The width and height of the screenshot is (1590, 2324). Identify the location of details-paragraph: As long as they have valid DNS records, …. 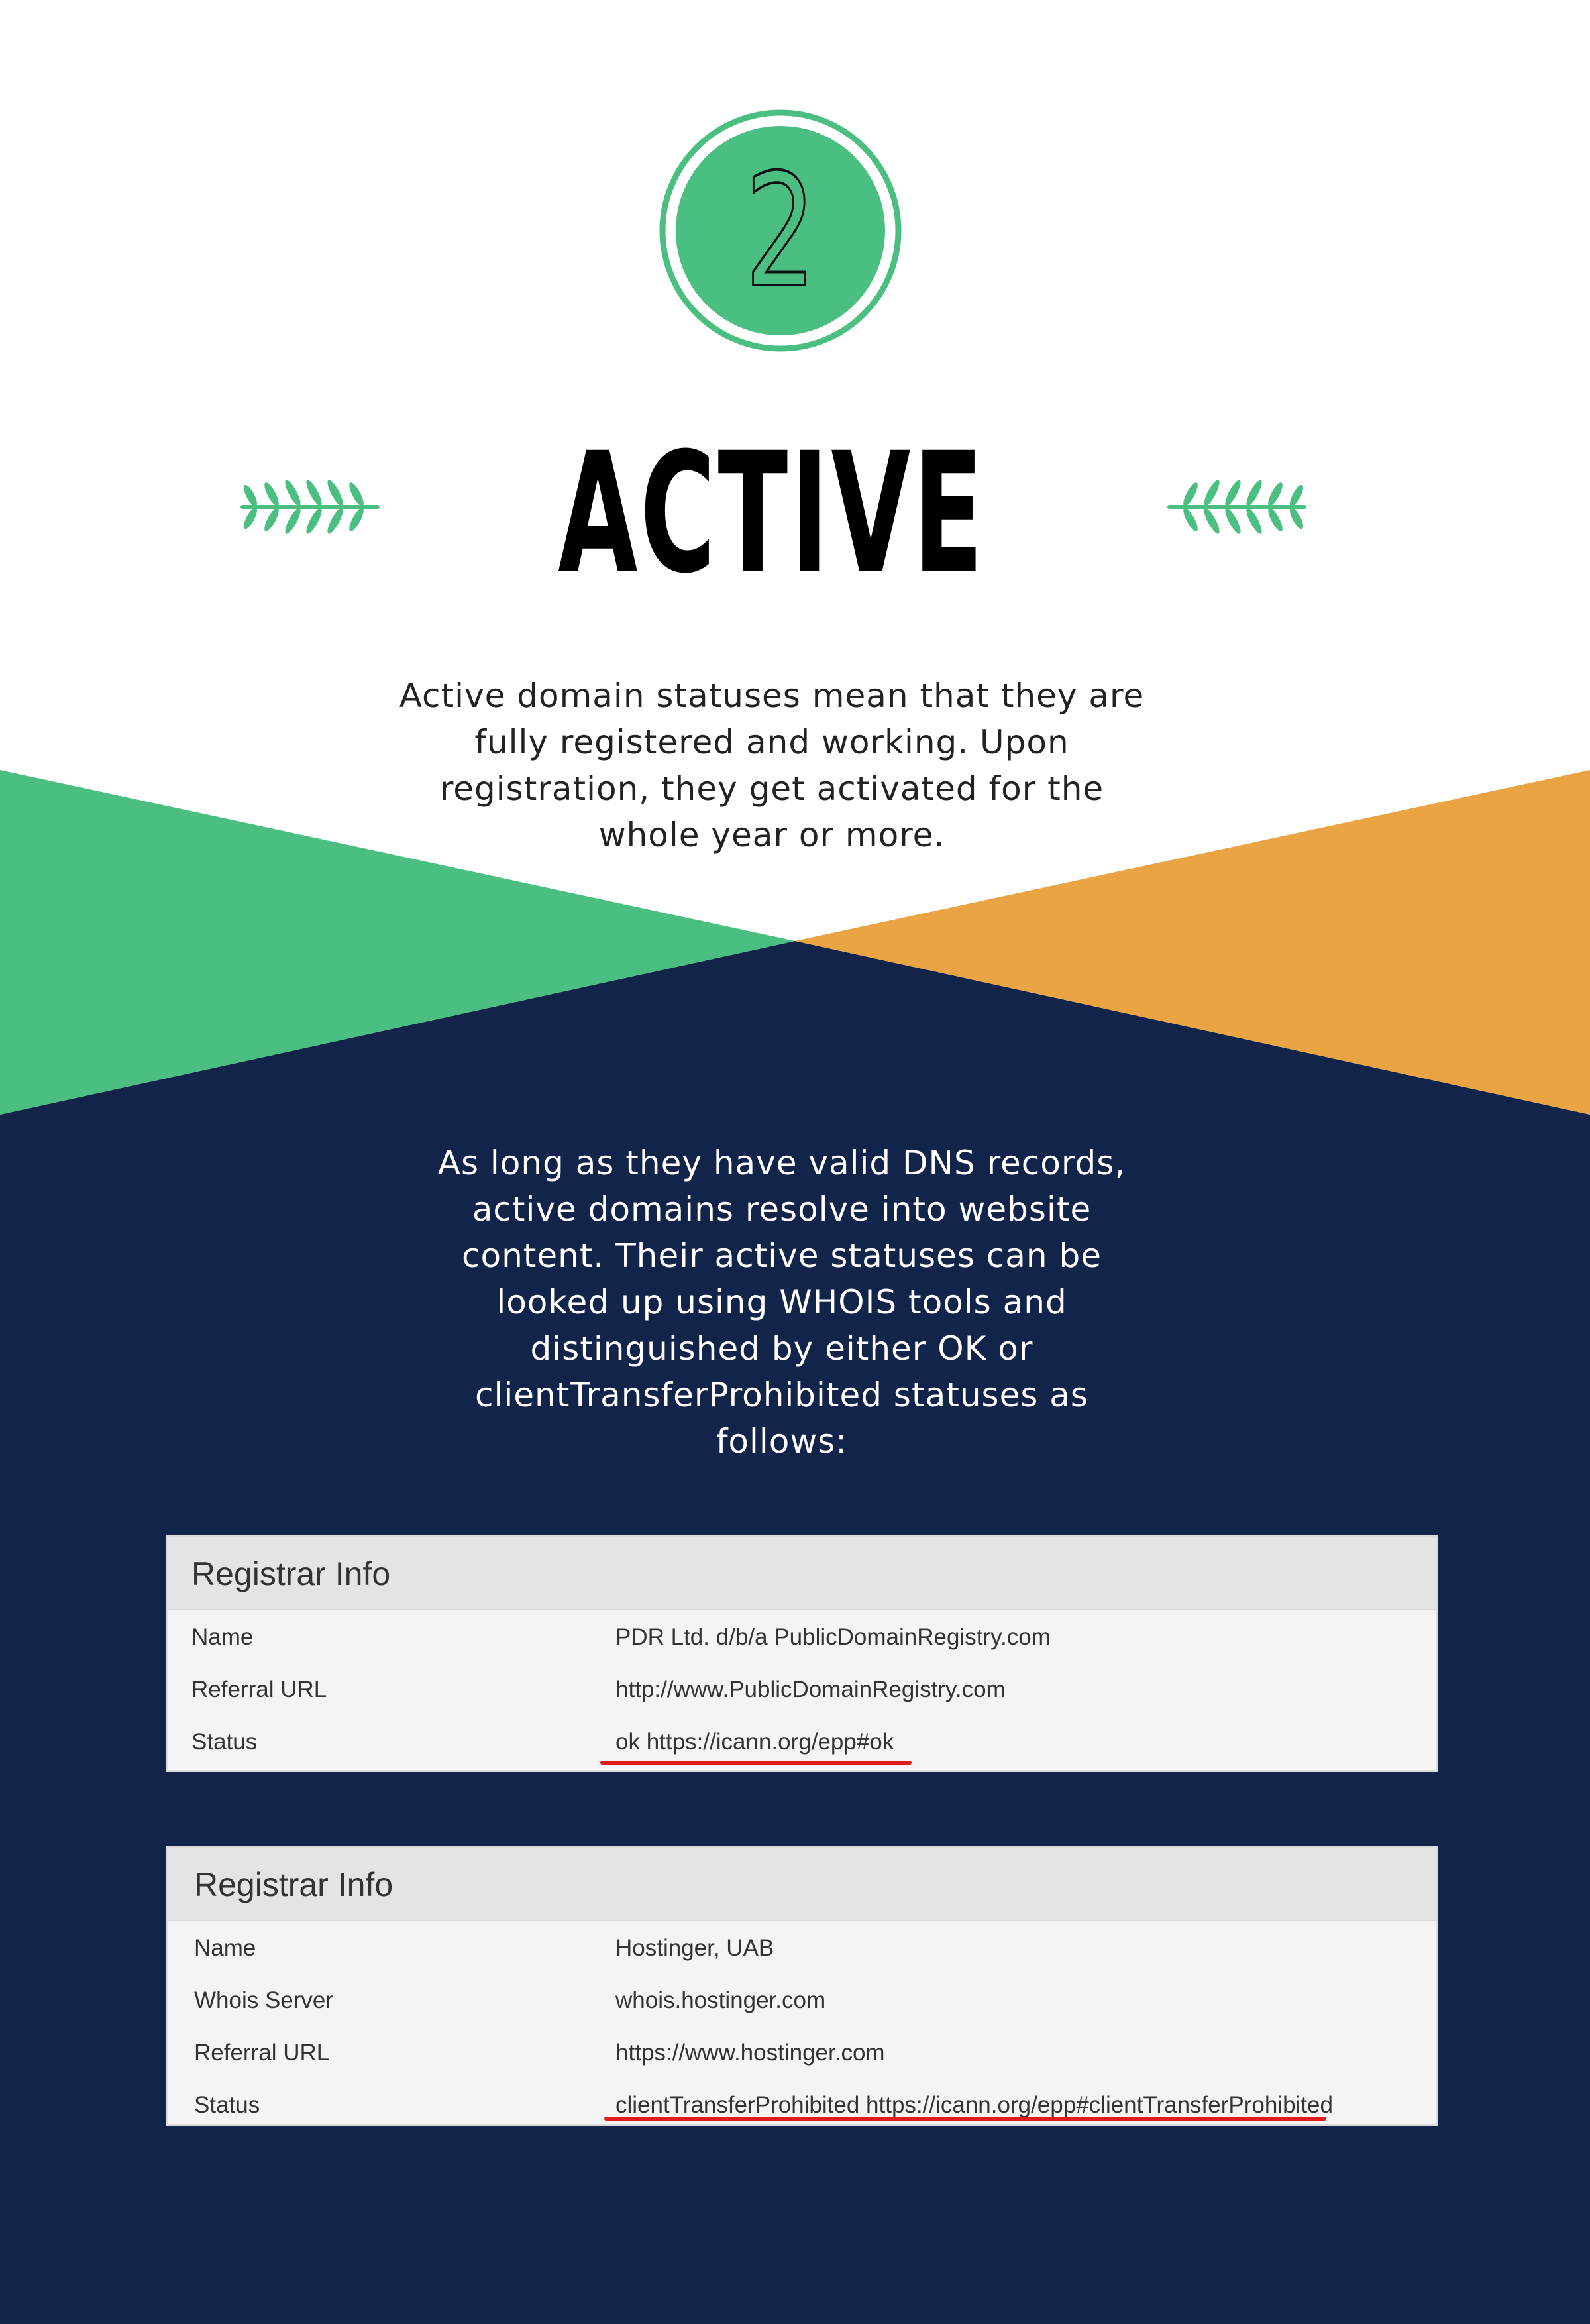
(781, 1302).